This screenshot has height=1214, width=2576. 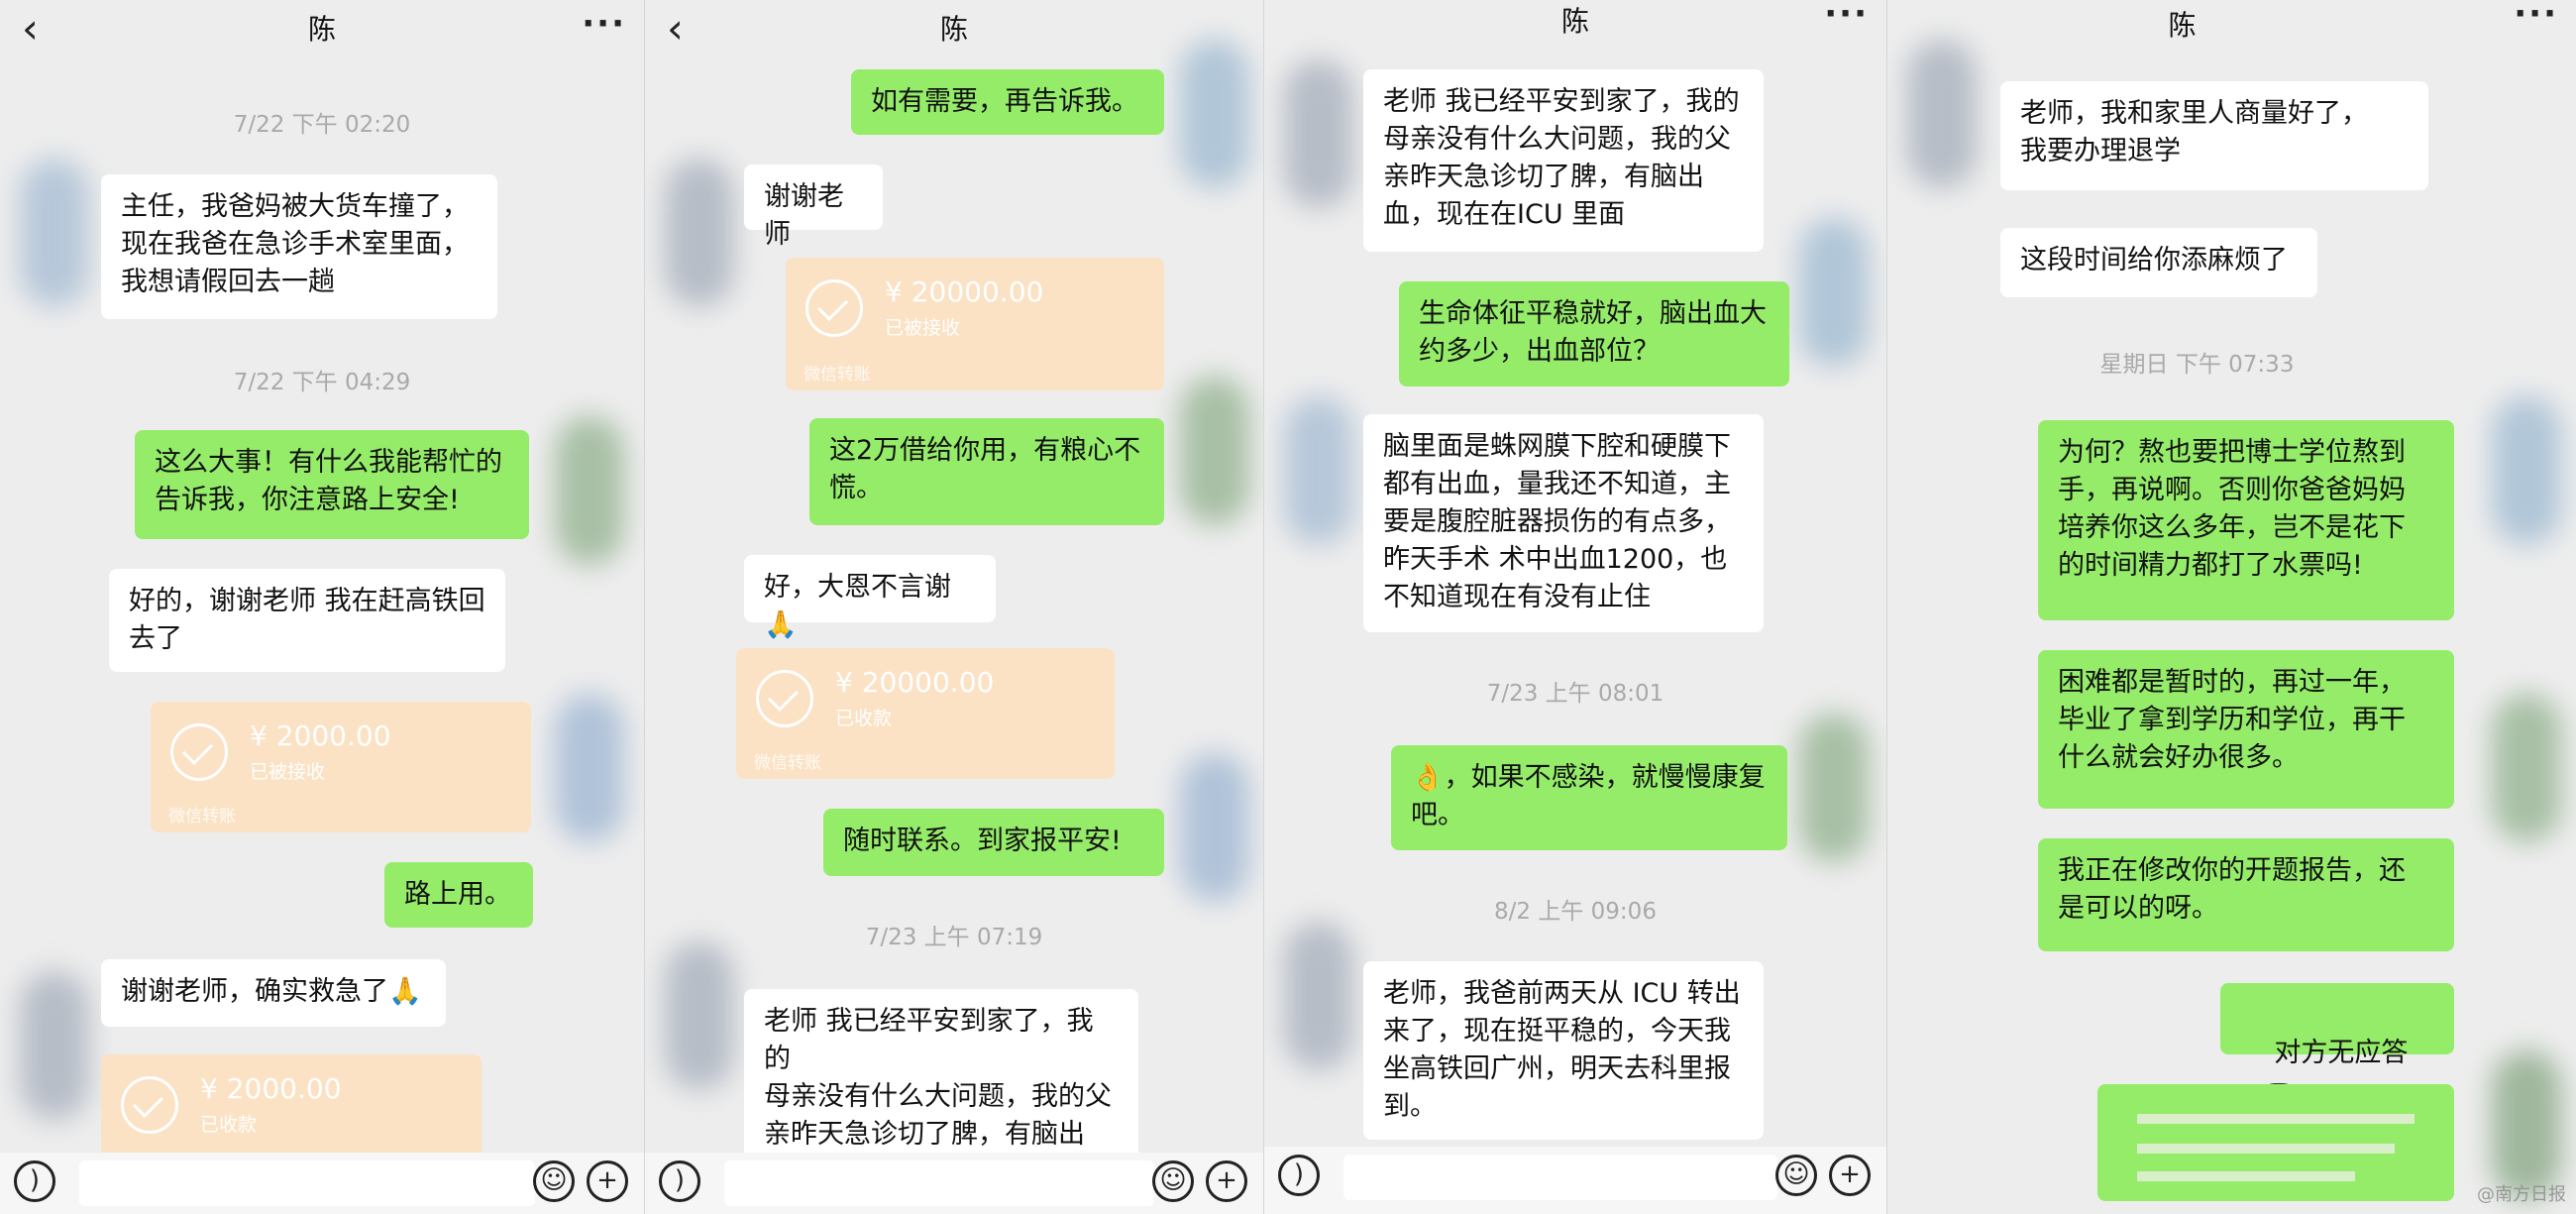 What do you see at coordinates (307, 620) in the screenshot?
I see `message-bubble-incoming: 好的，谢谢老师 我在赶高铁回 去了` at bounding box center [307, 620].